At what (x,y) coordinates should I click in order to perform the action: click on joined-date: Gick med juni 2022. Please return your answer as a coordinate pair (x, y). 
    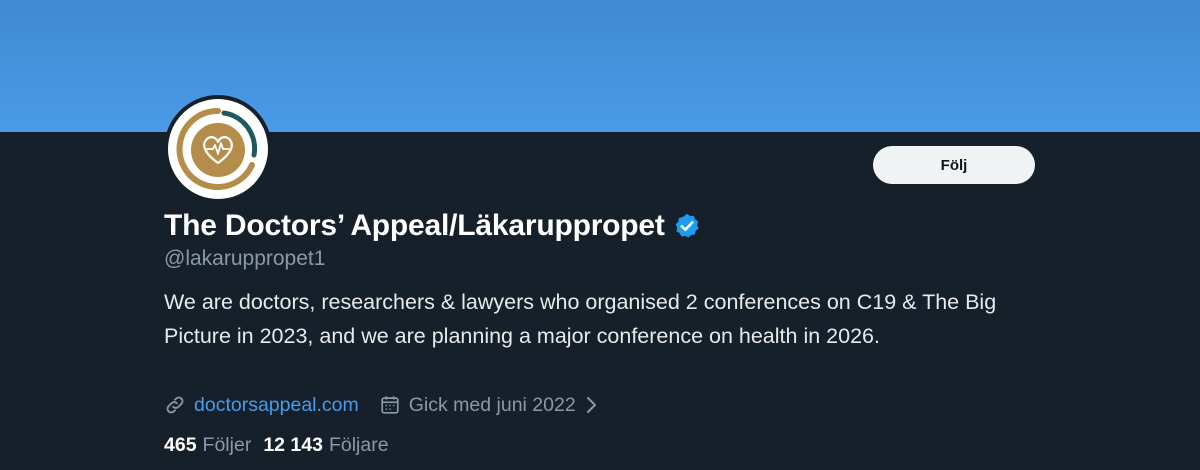
    Looking at the image, I should click on (492, 404).